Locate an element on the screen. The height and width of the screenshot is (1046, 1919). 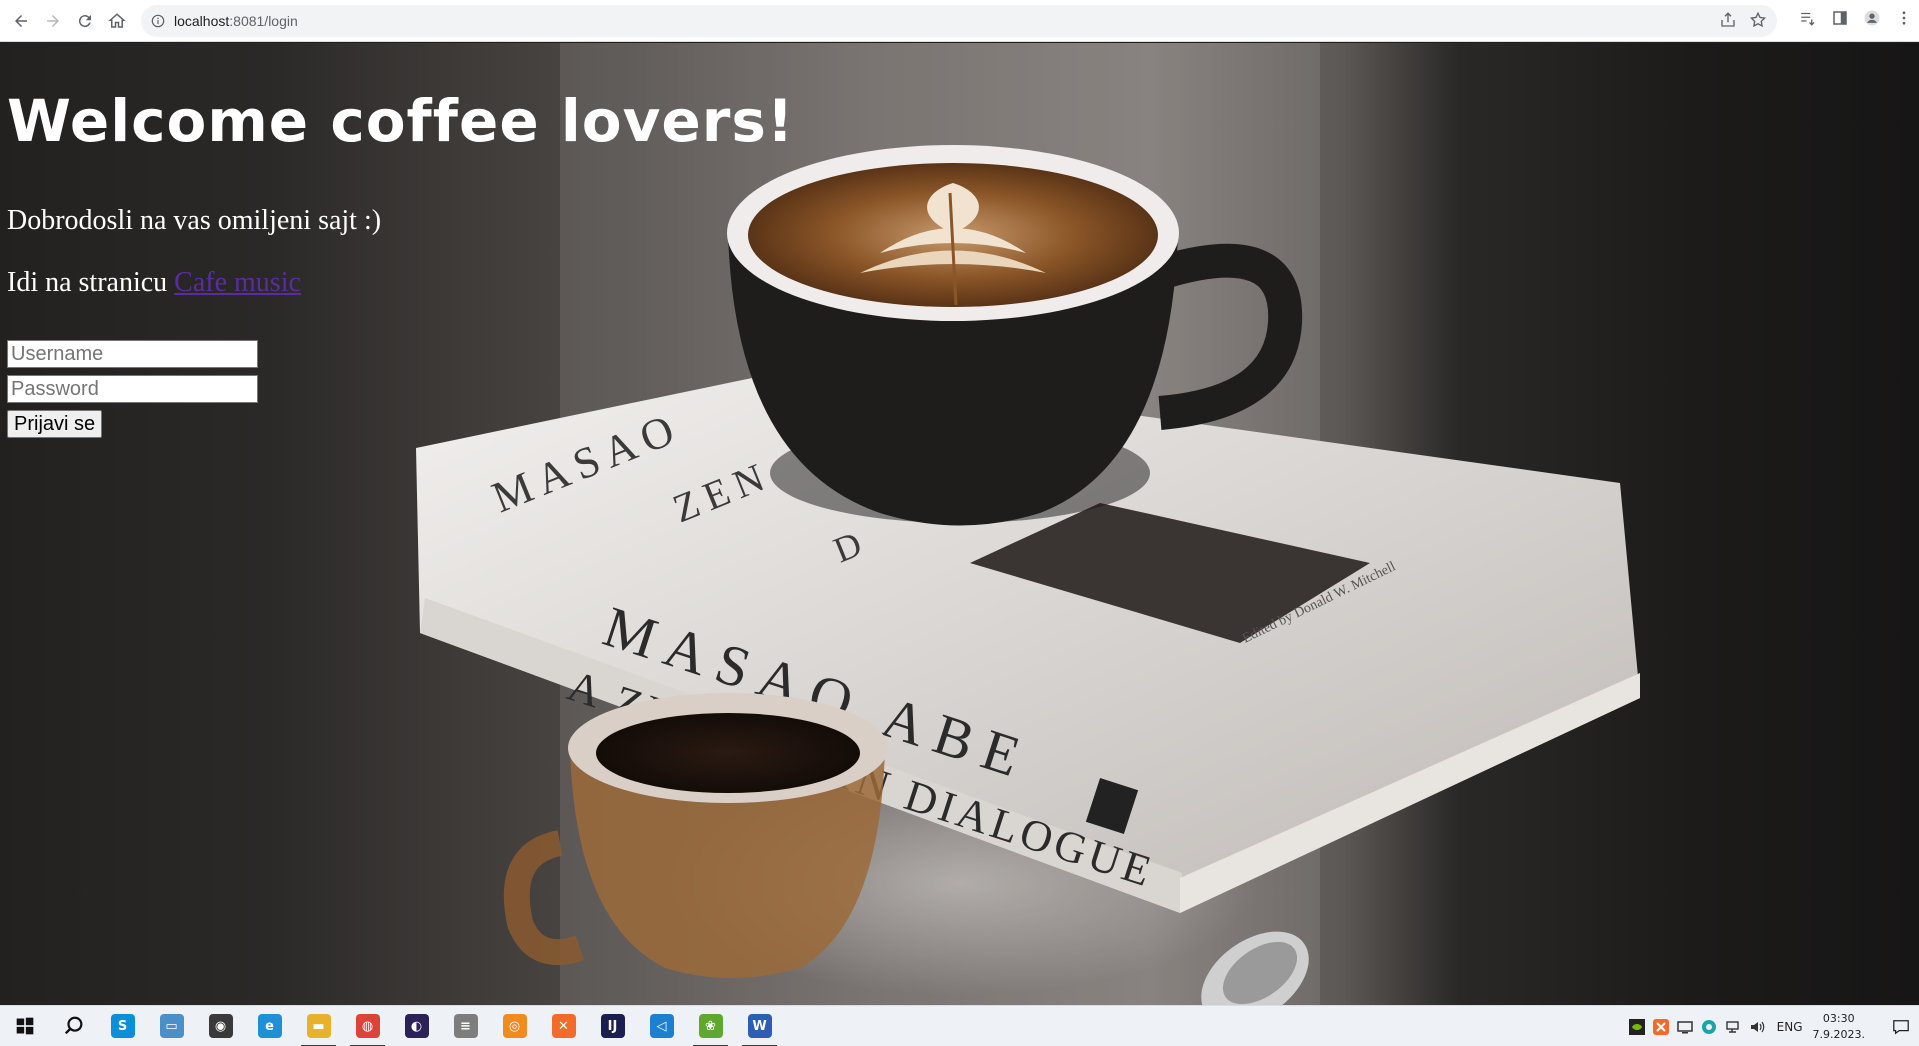
taskbar-search-button is located at coordinates (73, 1026).